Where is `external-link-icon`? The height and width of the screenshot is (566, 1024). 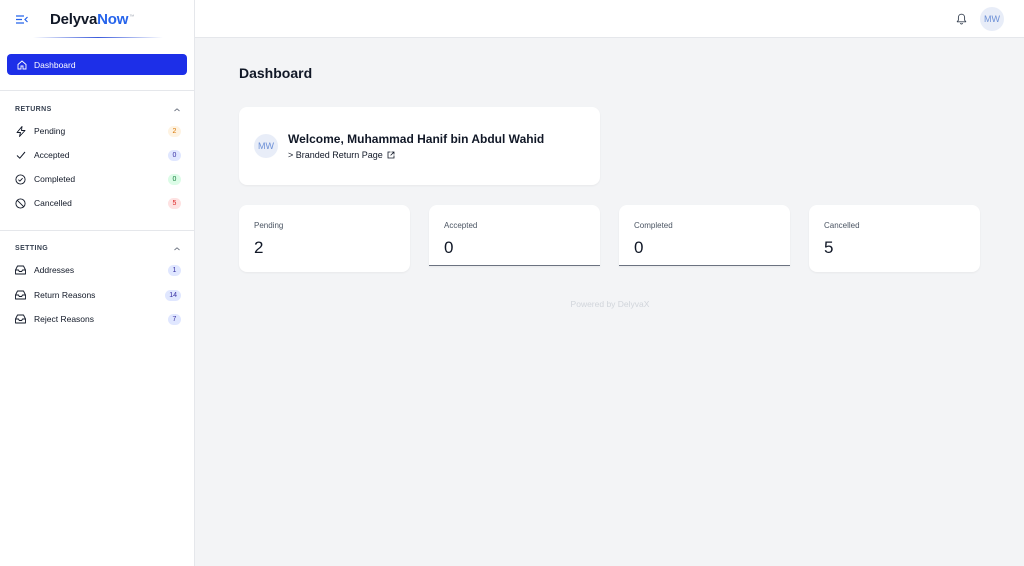 external-link-icon is located at coordinates (391, 155).